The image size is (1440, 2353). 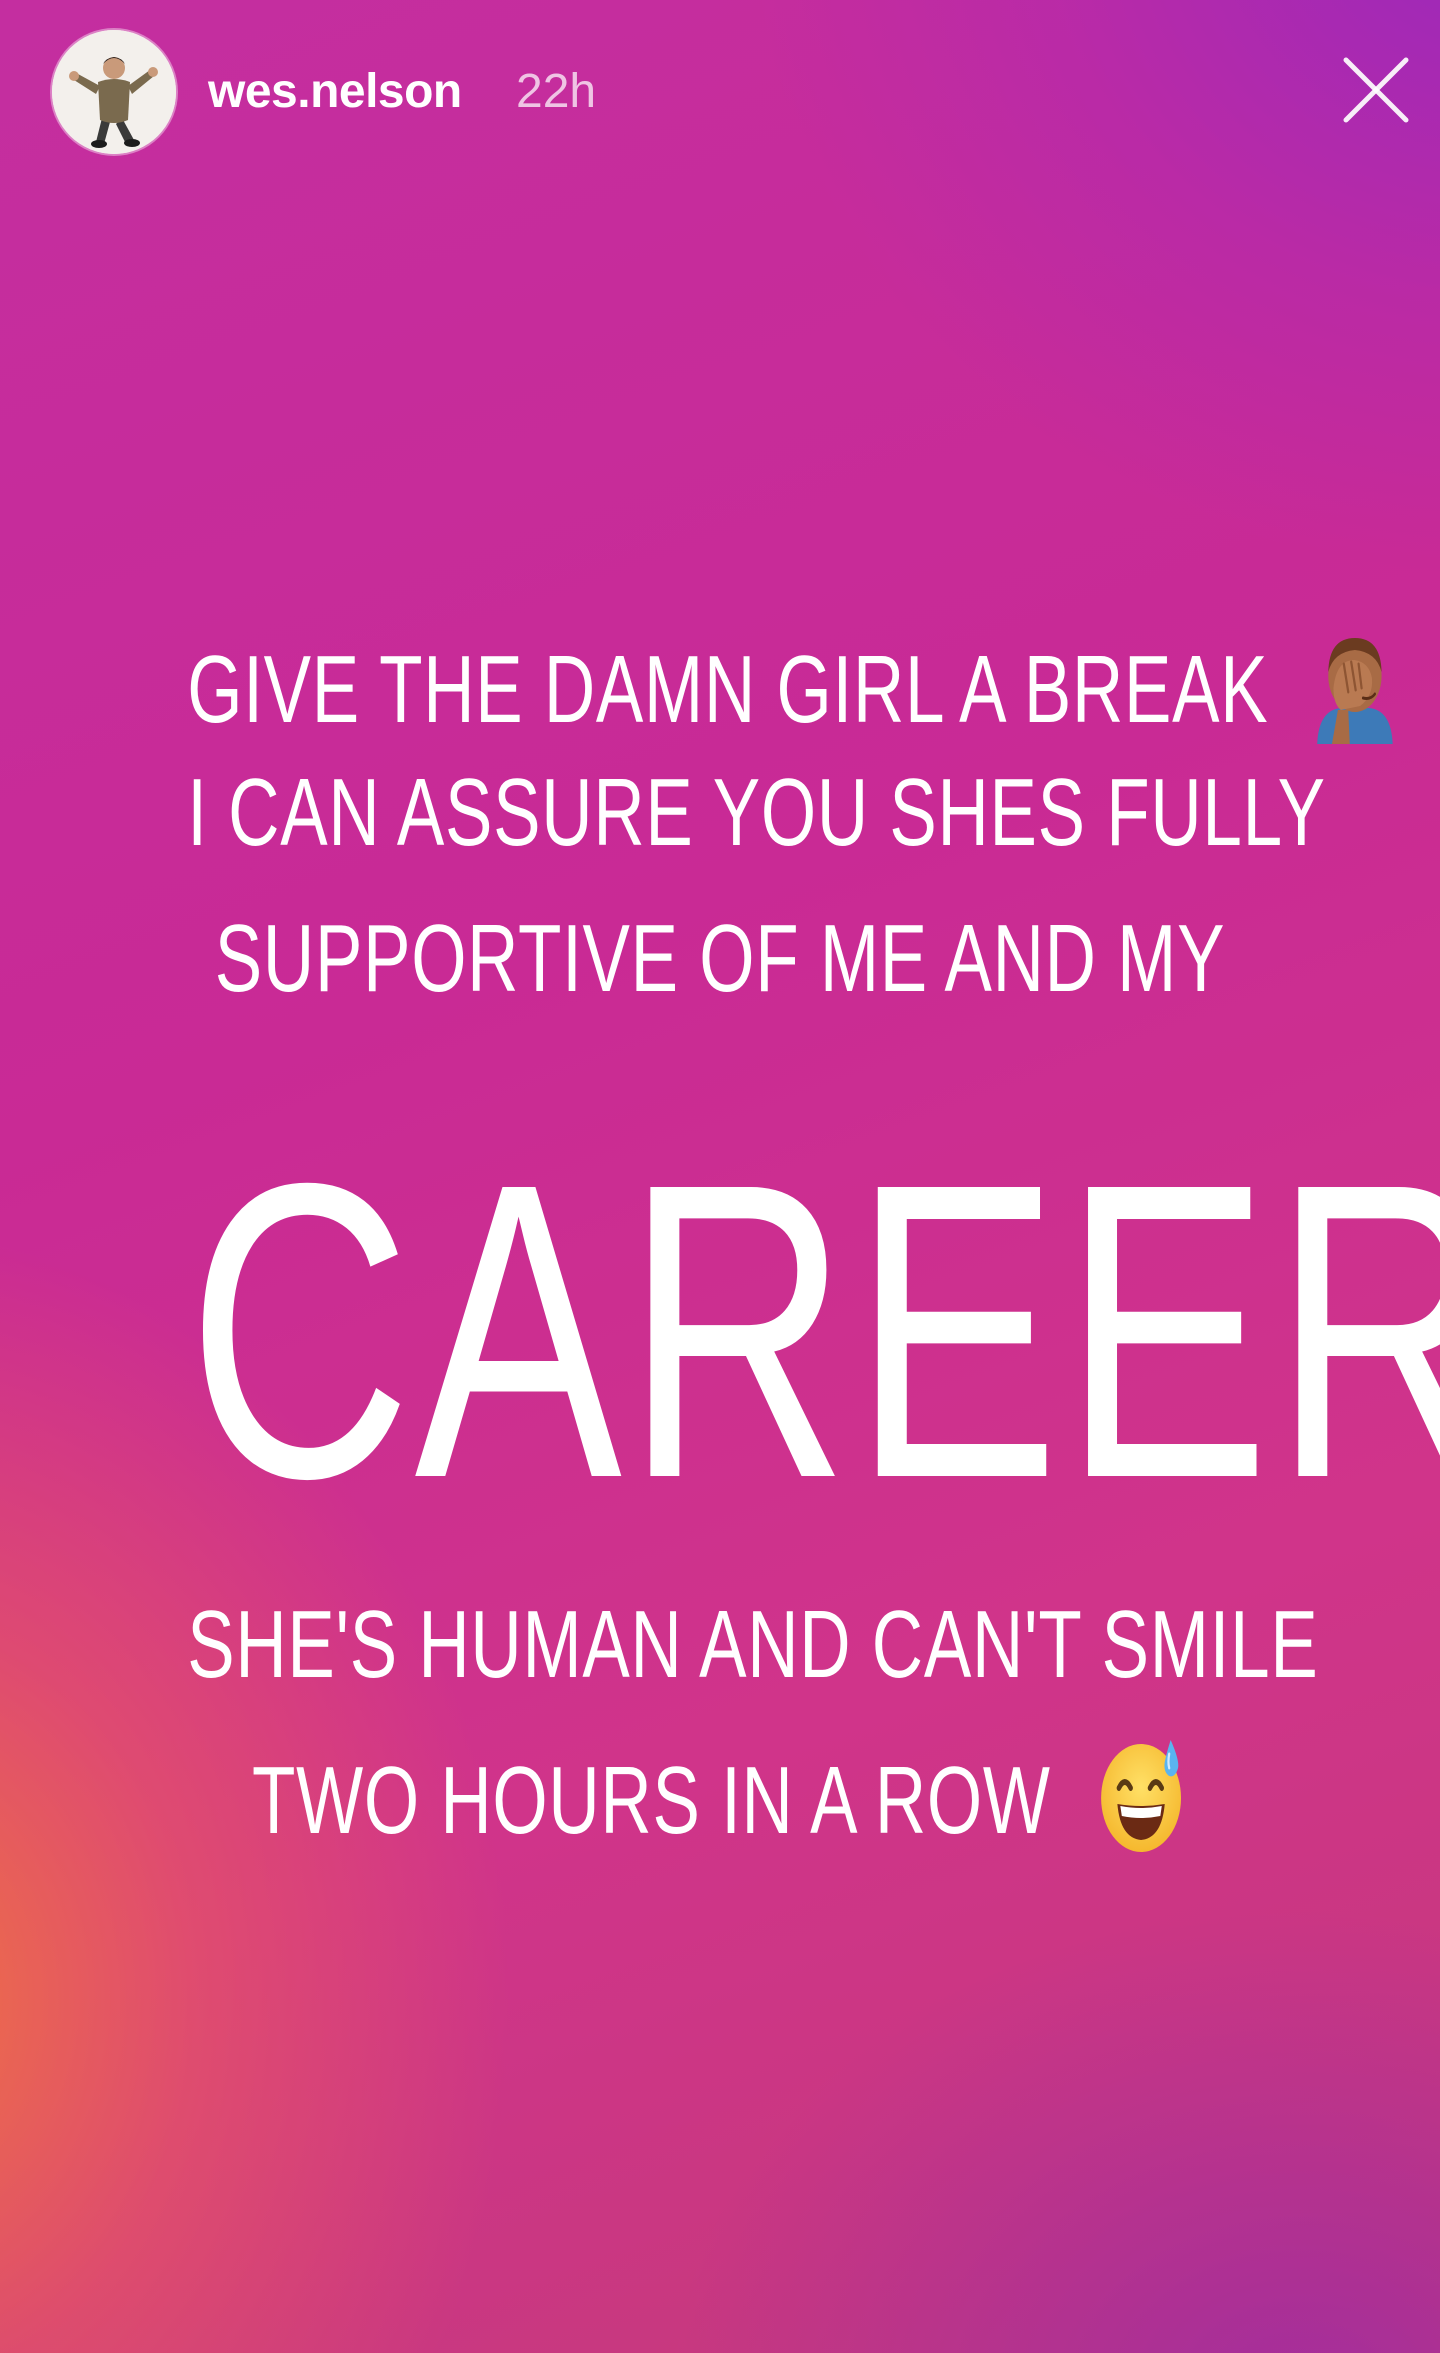 I want to click on story-text-2: I CAN ASSURE YOU SHES FULLY, so click(x=756, y=812).